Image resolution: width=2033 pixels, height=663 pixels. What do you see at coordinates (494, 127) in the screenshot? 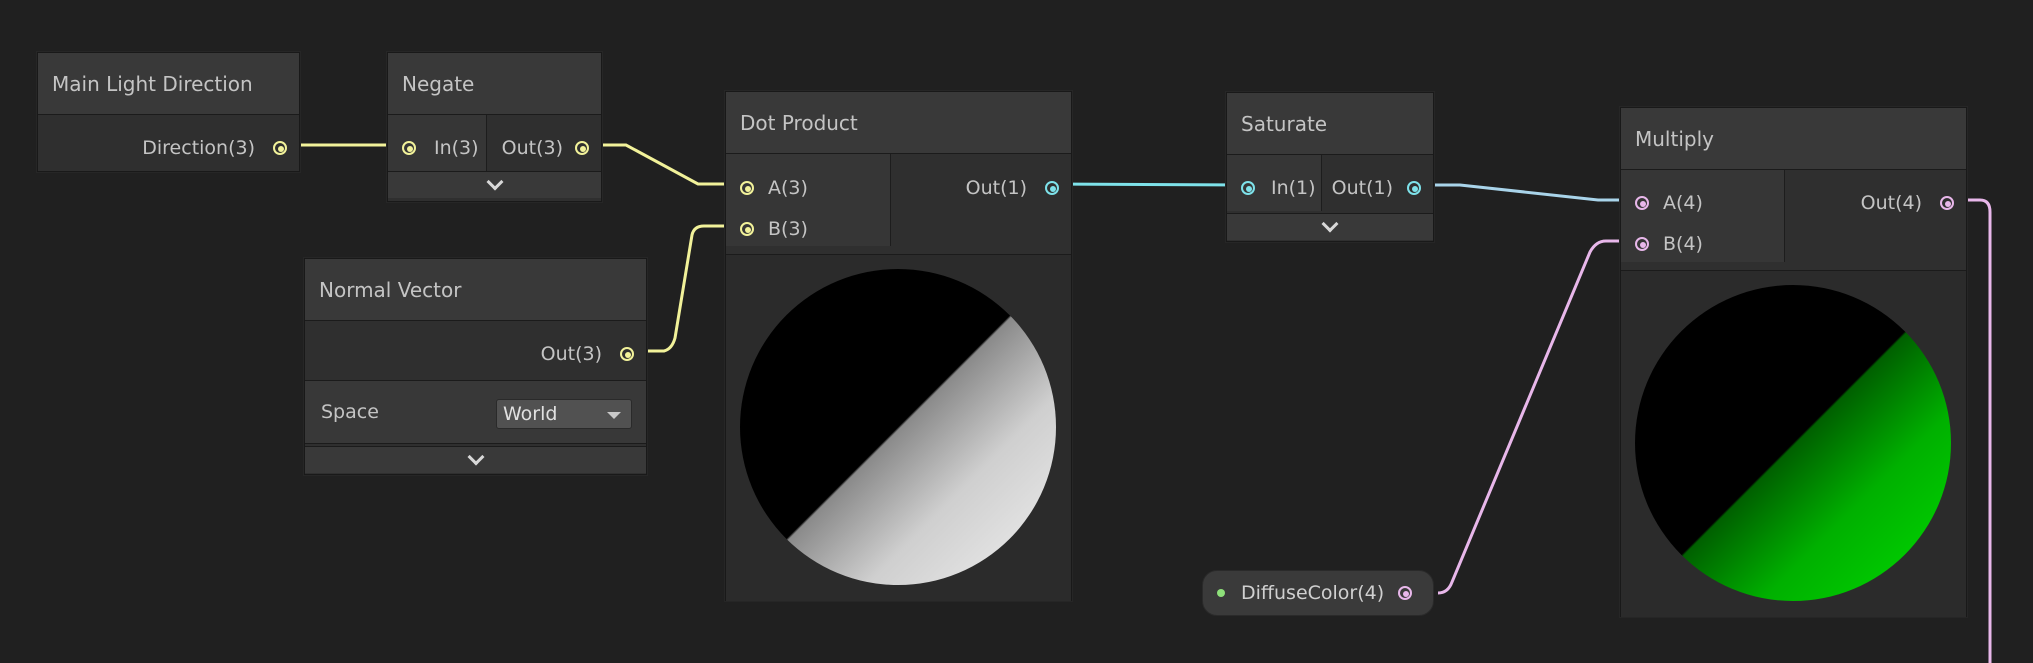
I see `negate-node: Negate In(3) Out(3)` at bounding box center [494, 127].